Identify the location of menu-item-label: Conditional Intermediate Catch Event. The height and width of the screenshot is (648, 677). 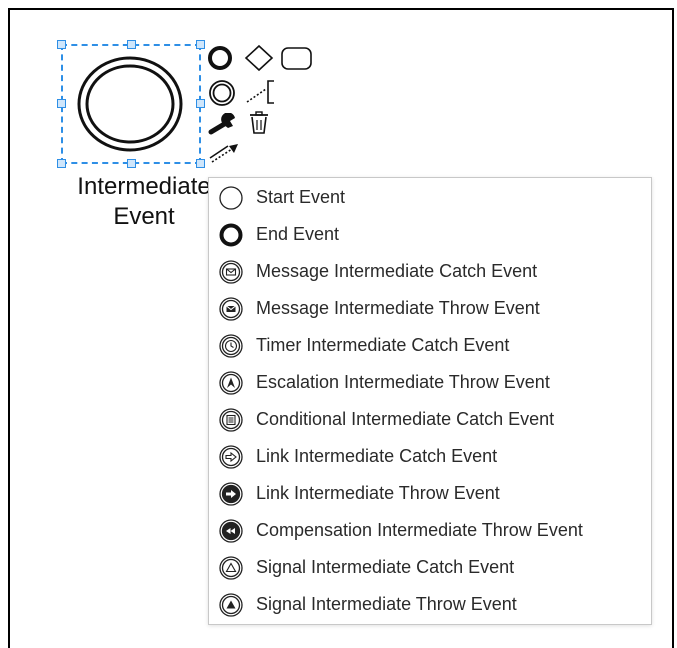
(405, 419).